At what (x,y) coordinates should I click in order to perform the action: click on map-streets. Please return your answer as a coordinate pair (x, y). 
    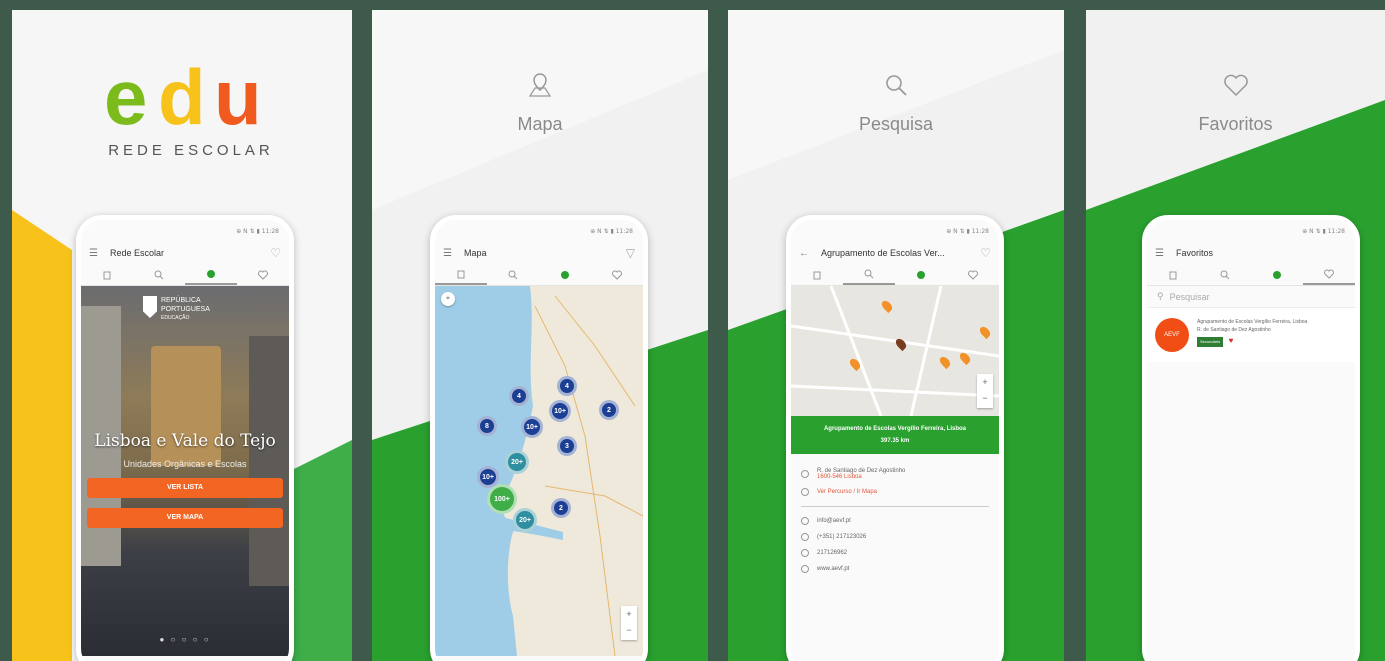
    Looking at the image, I should click on (895, 351).